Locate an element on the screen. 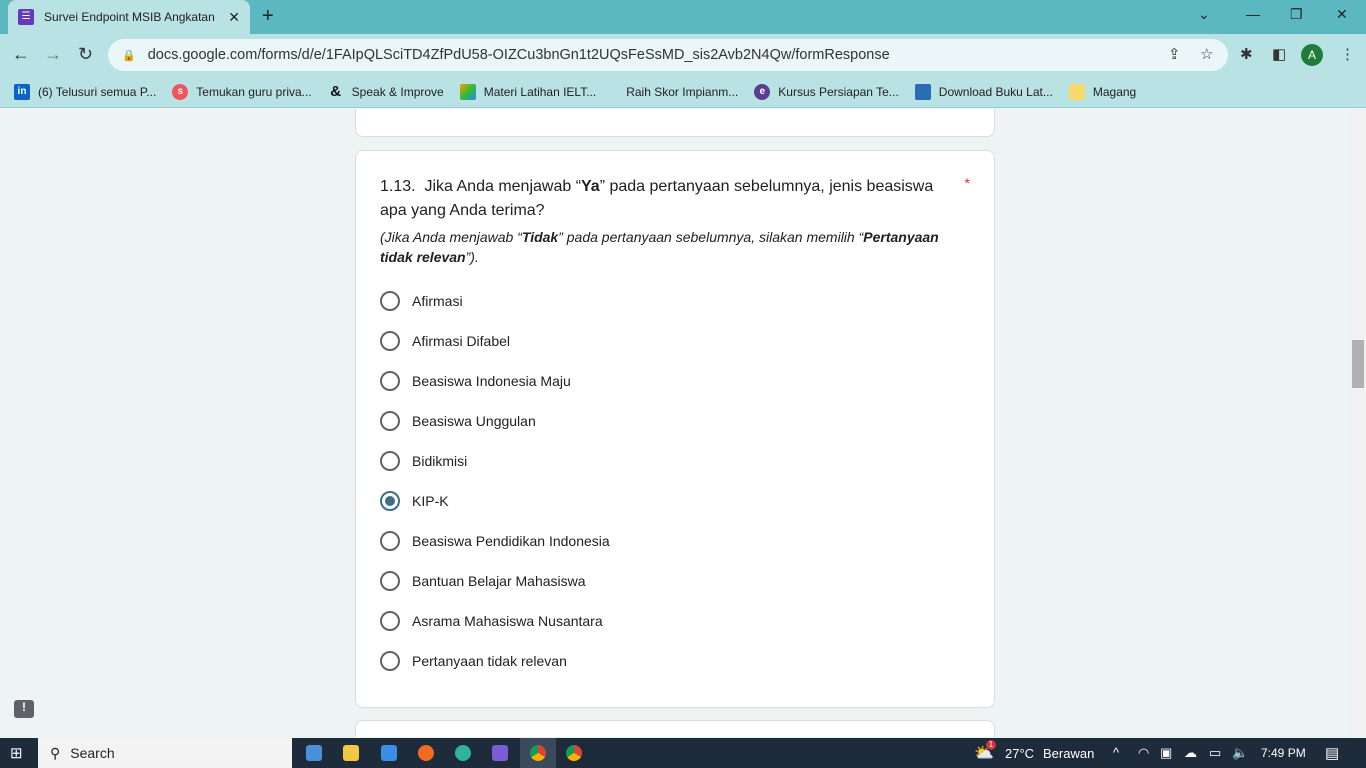  edge-icon is located at coordinates (463, 753).